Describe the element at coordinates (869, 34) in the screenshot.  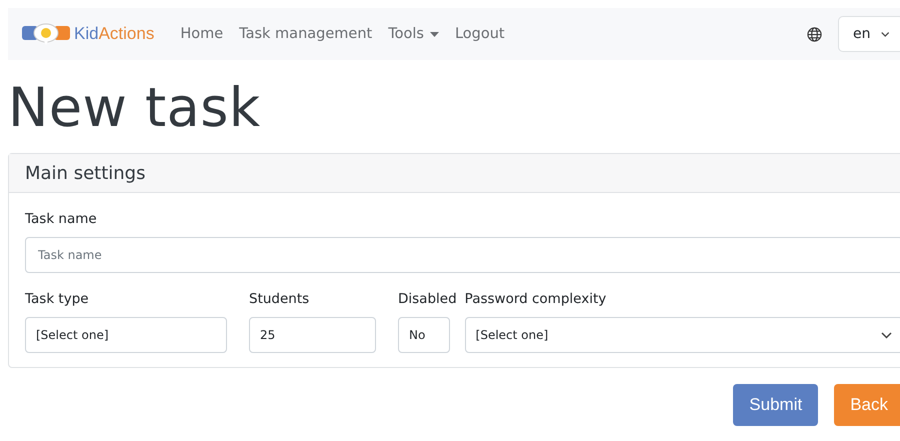
I see `language-select: en` at that location.